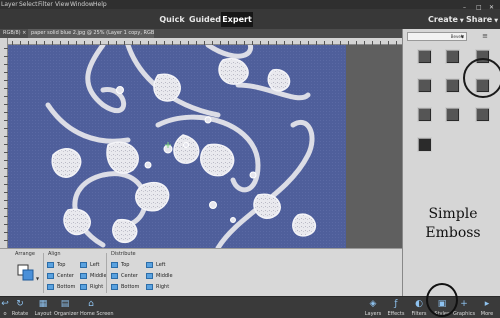 The image size is (500, 318). What do you see at coordinates (172, 19) in the screenshot?
I see `tab-quick: Quick` at bounding box center [172, 19].